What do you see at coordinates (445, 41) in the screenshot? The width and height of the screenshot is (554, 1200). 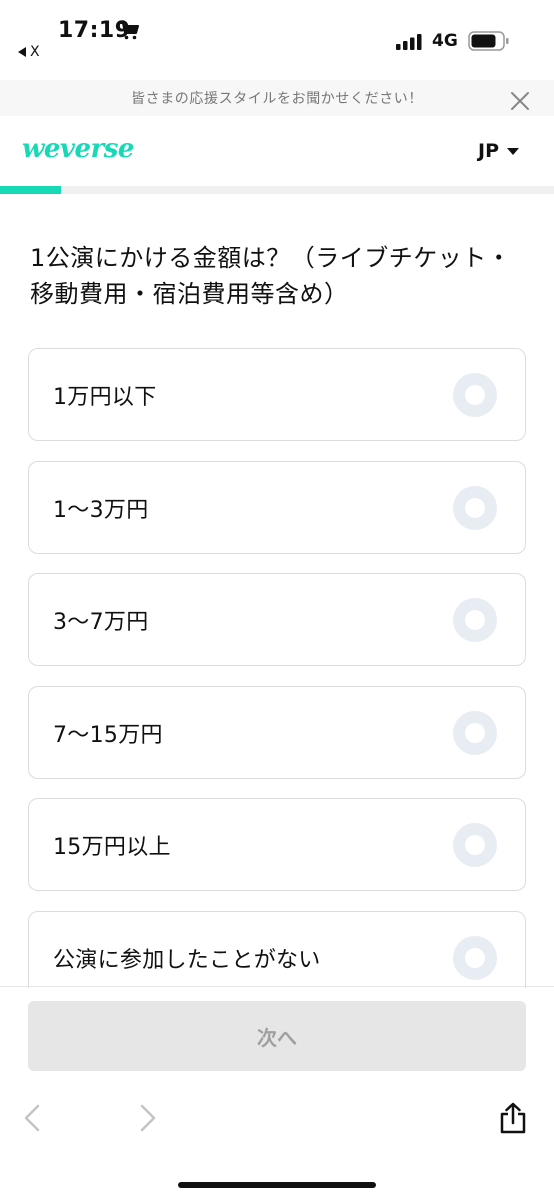 I see `network-type: 4G` at bounding box center [445, 41].